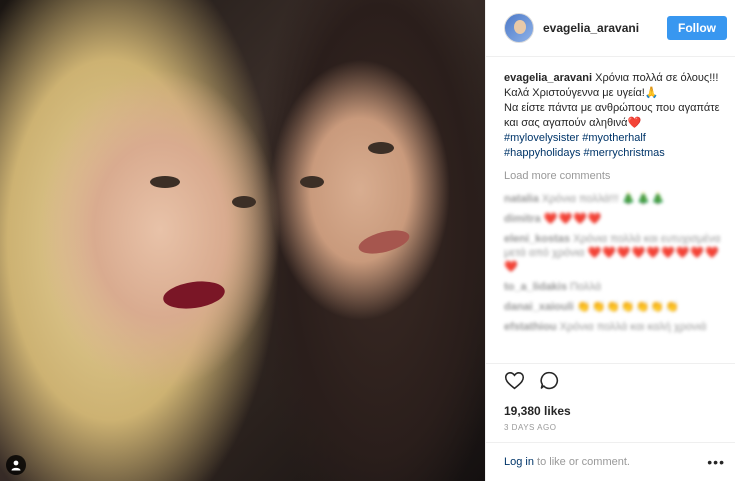  I want to click on post-actions, so click(610, 382).